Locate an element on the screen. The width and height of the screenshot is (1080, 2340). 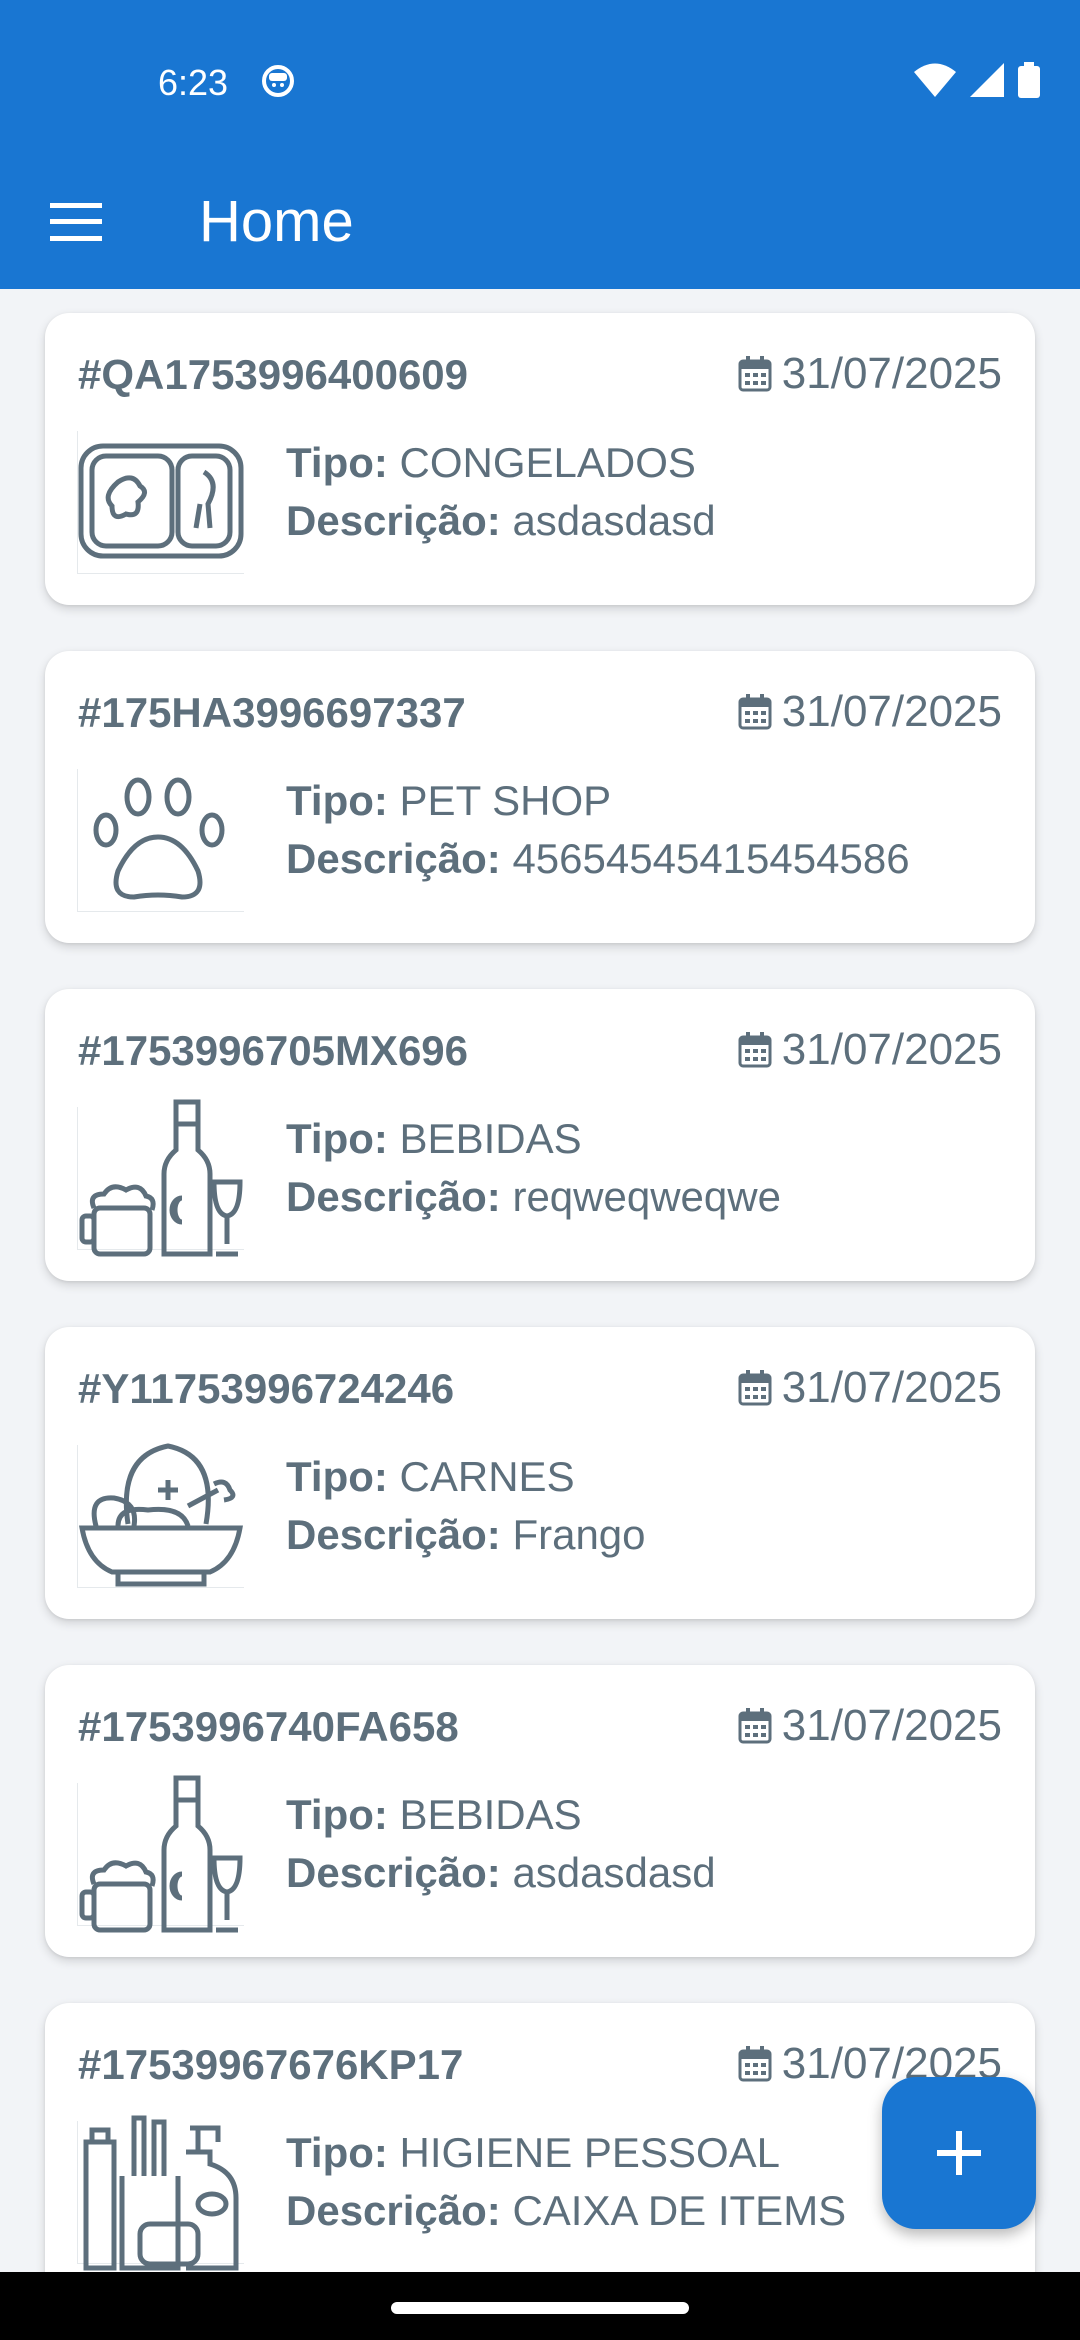
hygiene-icon is located at coordinates (161, 2193).